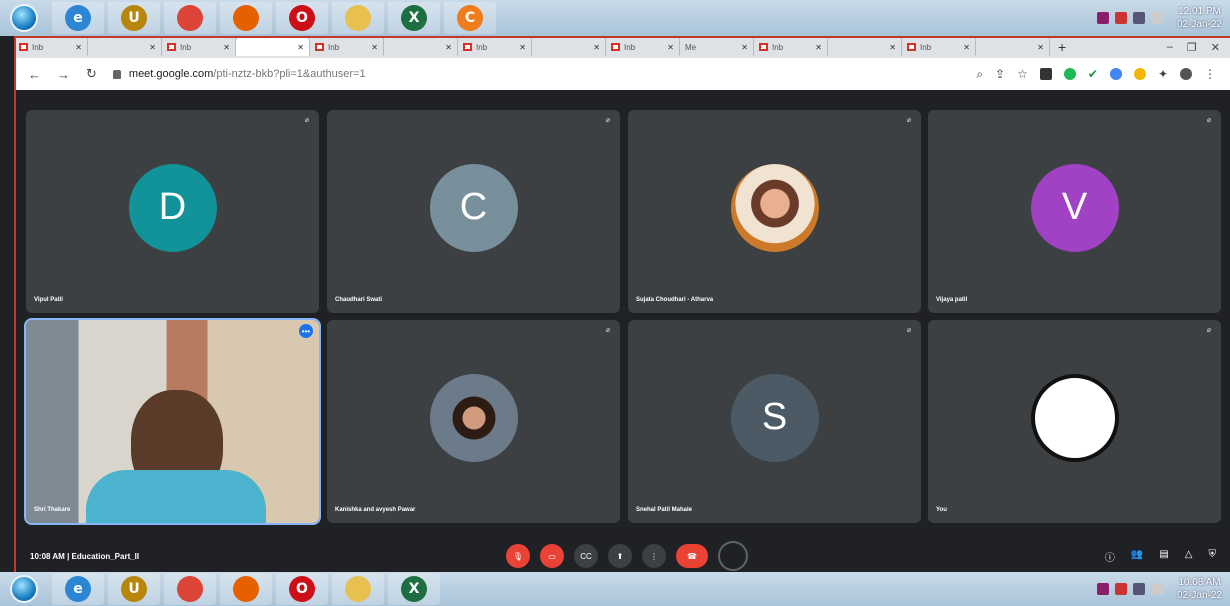  I want to click on captions-icon: CC, so click(586, 556).